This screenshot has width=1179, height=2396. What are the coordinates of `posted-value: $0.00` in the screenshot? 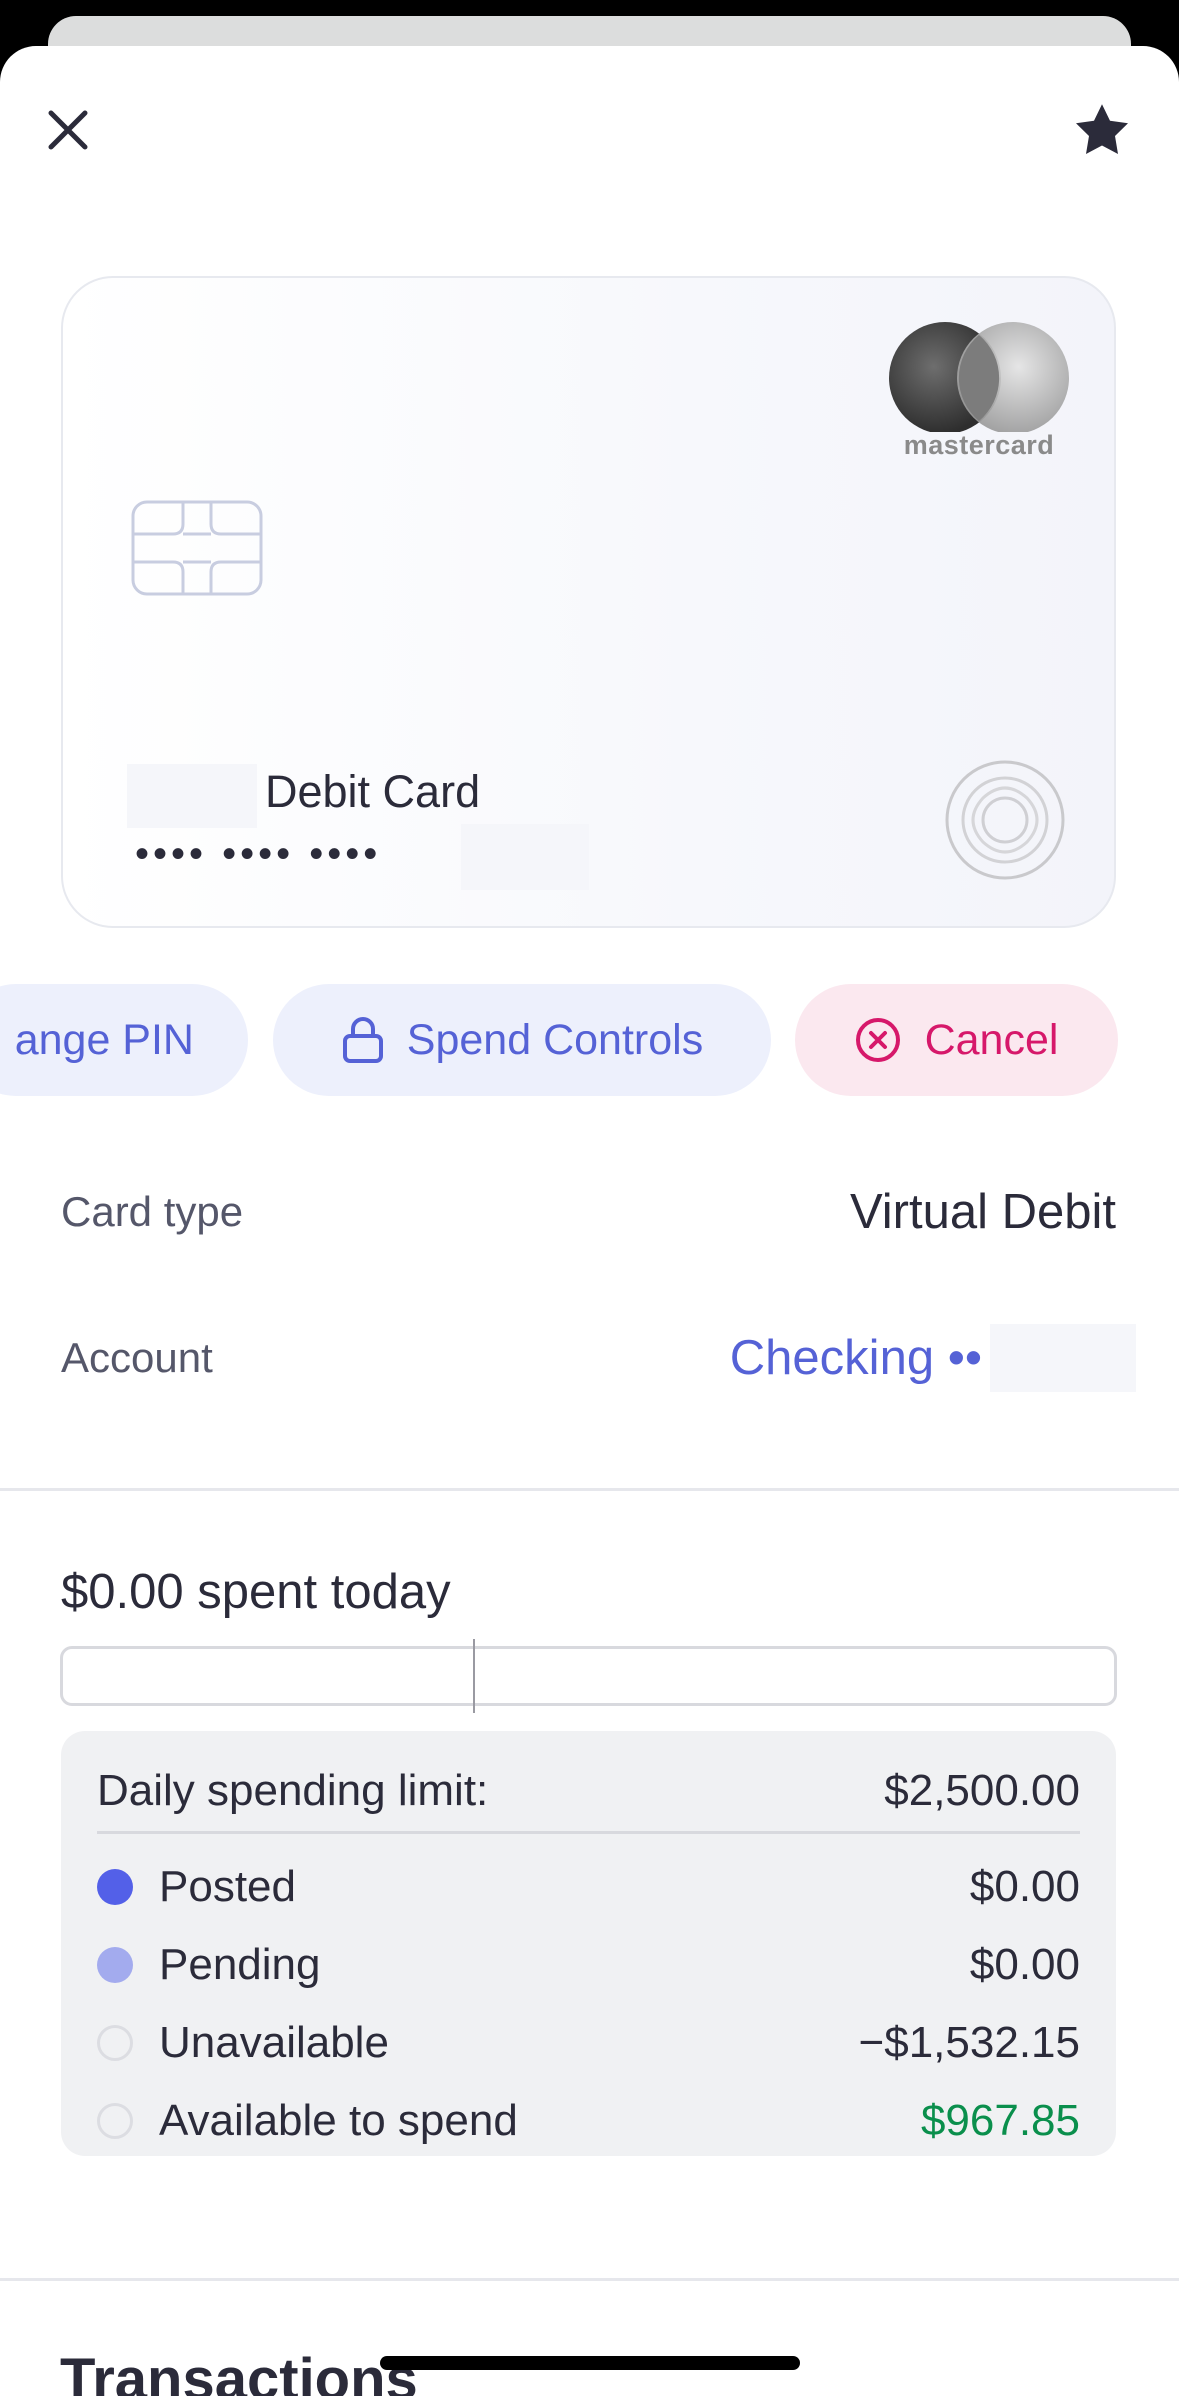 It's located at (1024, 1886).